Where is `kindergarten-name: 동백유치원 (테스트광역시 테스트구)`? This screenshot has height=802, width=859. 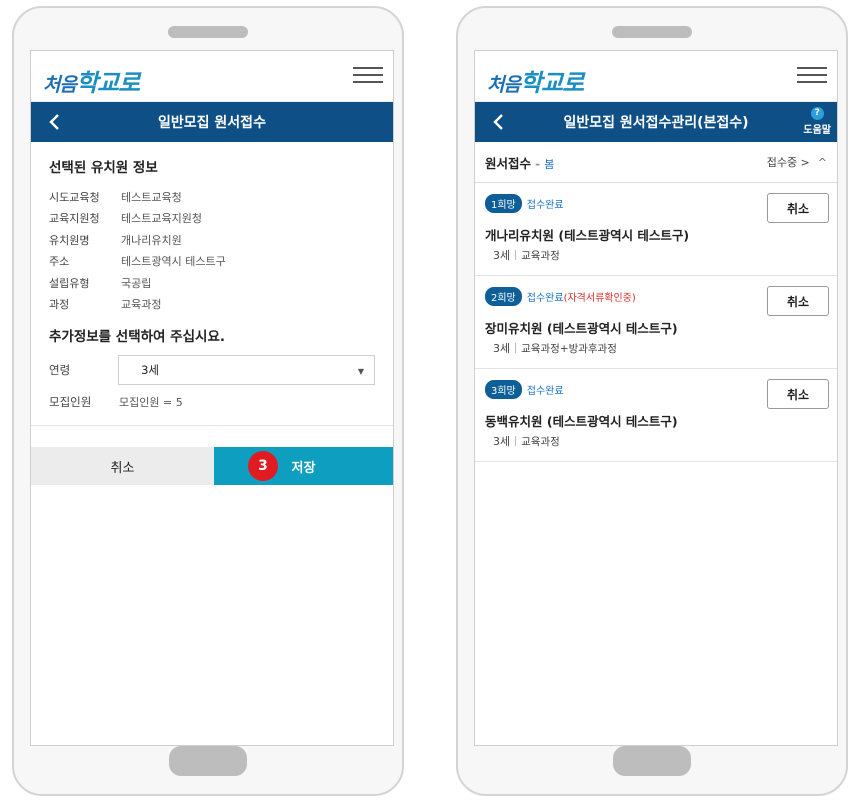
kindergarten-name: 동백유치원 (테스트광역시 테스트구) is located at coordinates (581, 421).